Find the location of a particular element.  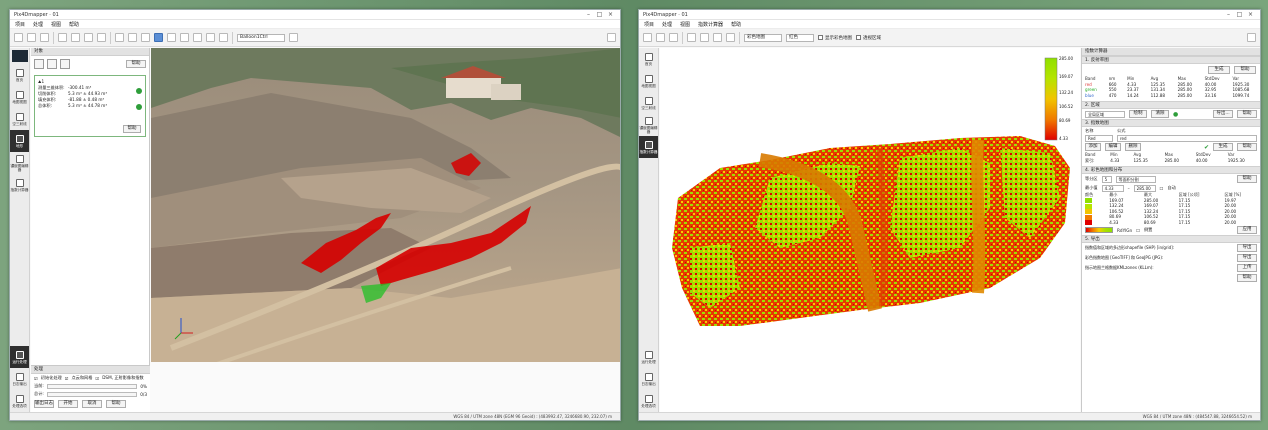

apply-colormap-button: 应用 is located at coordinates (1247, 230).